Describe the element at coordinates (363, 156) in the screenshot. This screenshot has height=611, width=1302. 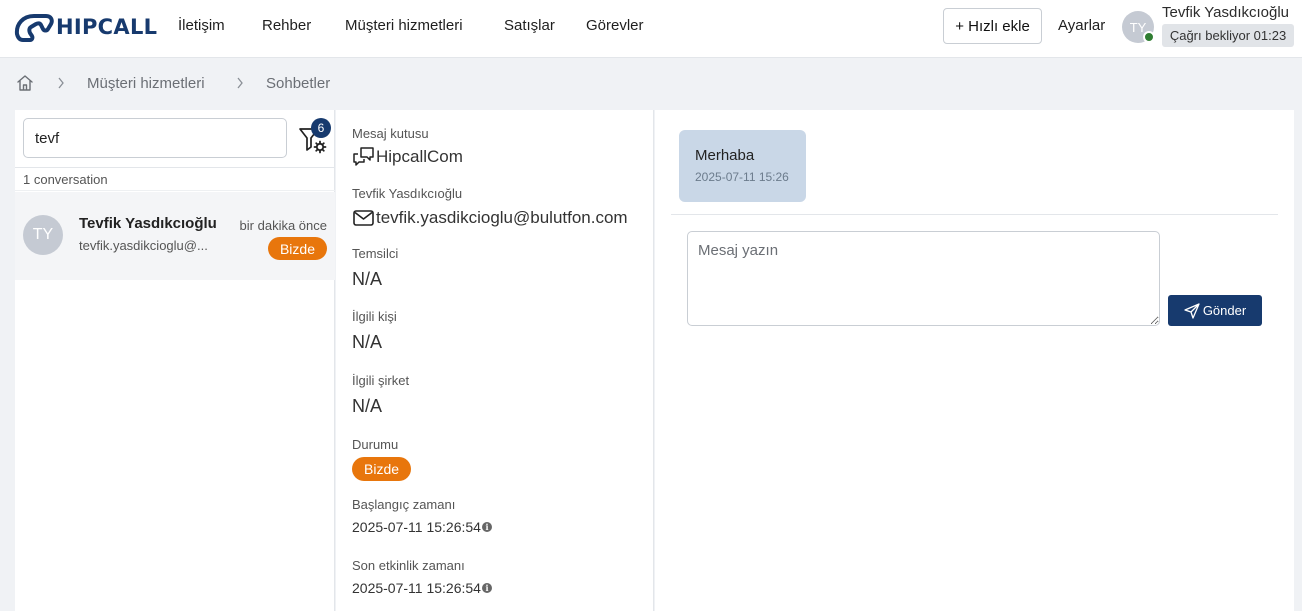
I see `chat-bubbles-icon` at that location.